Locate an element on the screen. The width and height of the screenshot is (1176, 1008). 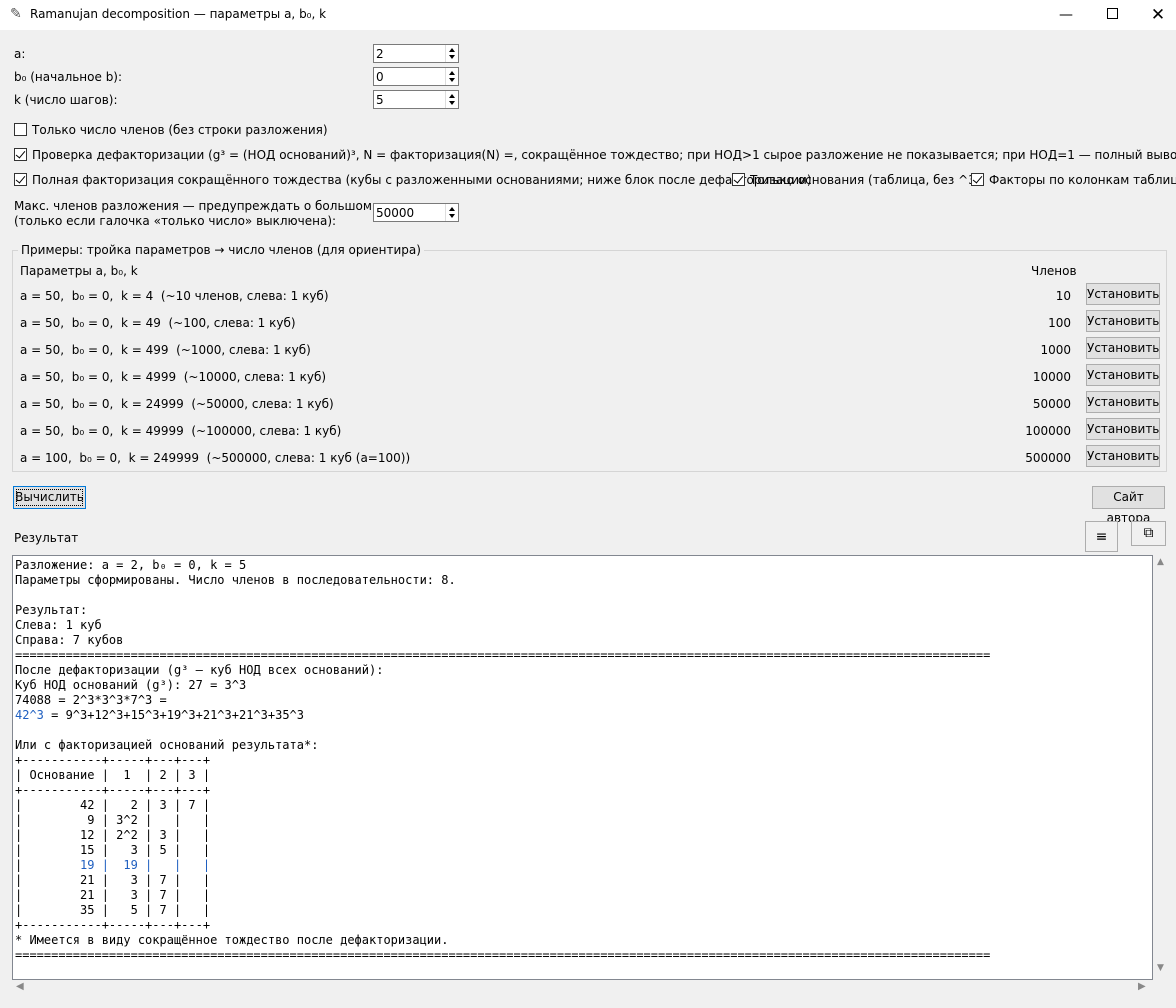
example-count: 100 is located at coordinates (1059, 323).